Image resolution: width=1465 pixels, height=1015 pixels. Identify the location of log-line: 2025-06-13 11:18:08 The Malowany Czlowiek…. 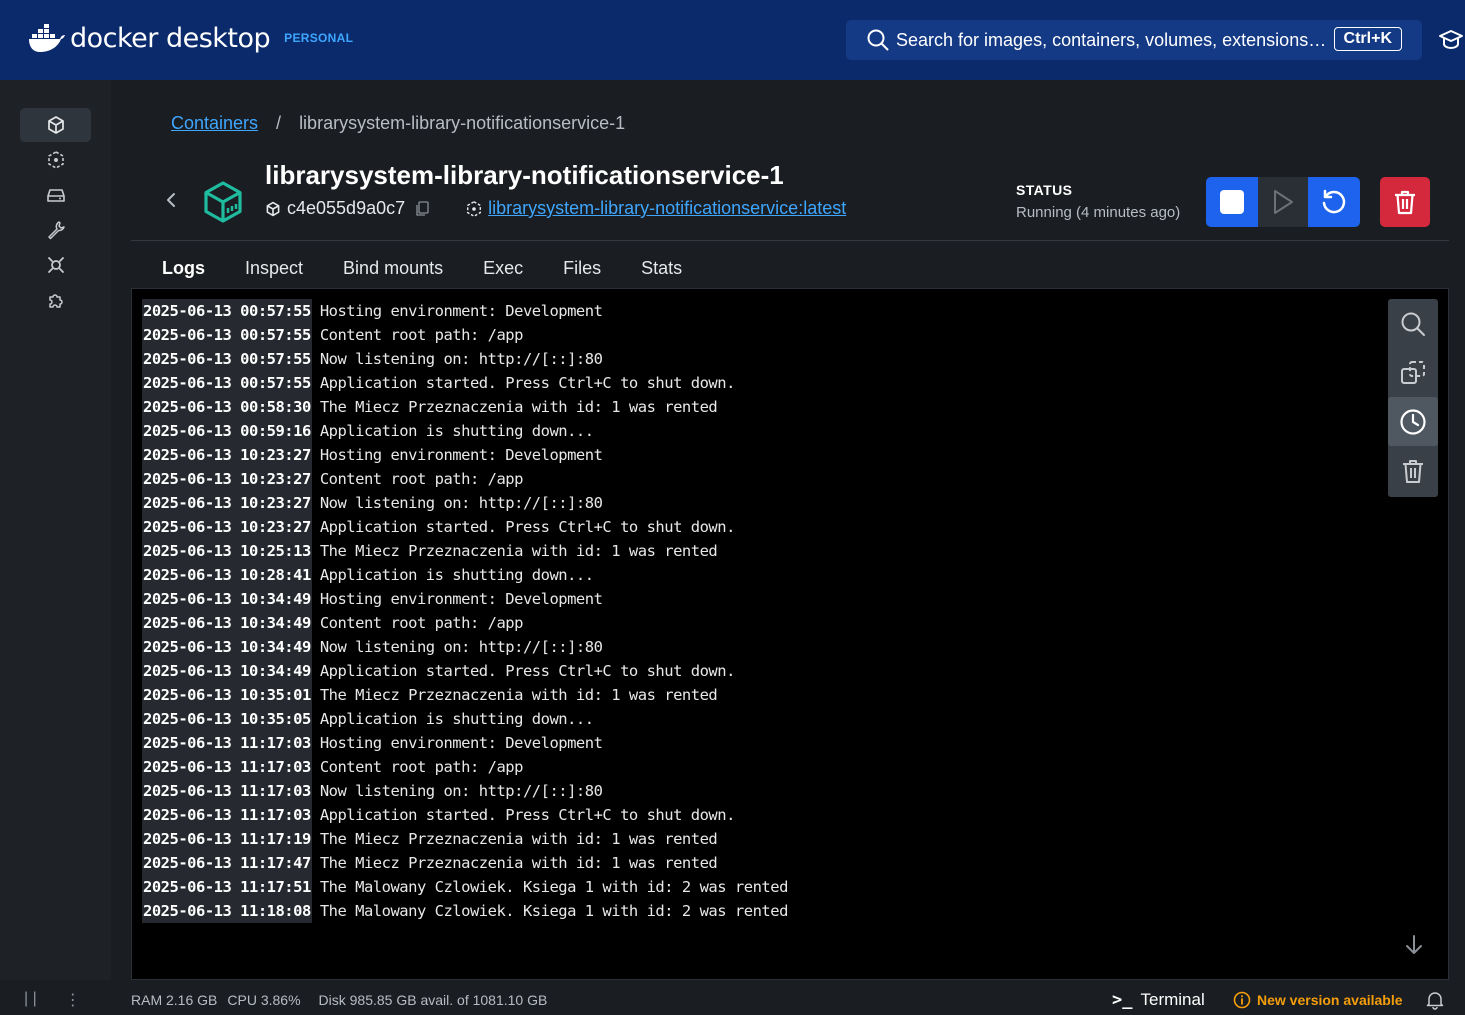
(465, 911).